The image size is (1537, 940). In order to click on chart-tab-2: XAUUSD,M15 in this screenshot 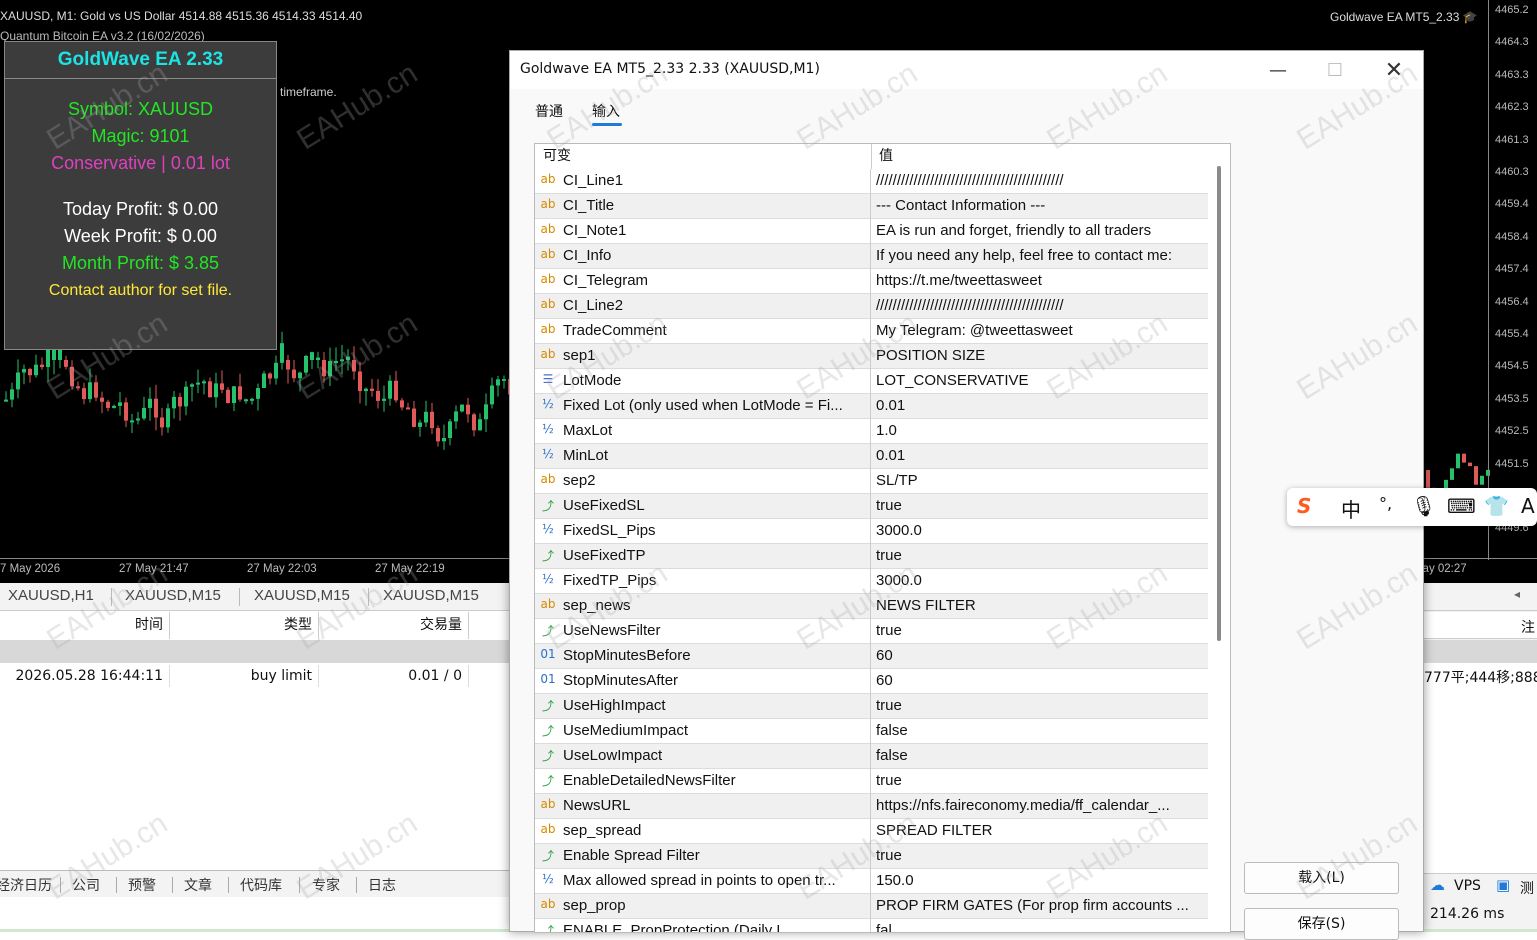, I will do `click(173, 595)`.